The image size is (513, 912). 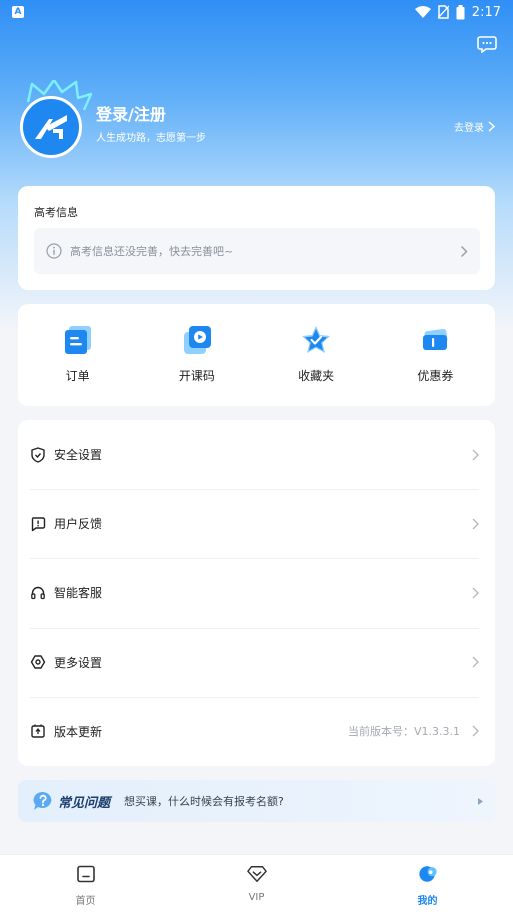 What do you see at coordinates (38, 524) in the screenshot?
I see `feedback-icon` at bounding box center [38, 524].